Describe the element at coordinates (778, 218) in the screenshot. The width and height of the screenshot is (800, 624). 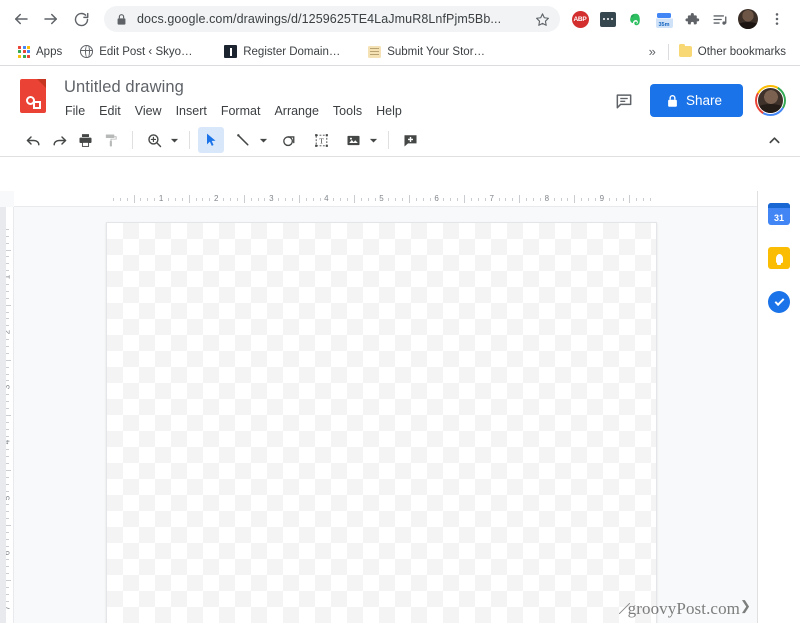
I see `calendar-day-label: 31` at that location.